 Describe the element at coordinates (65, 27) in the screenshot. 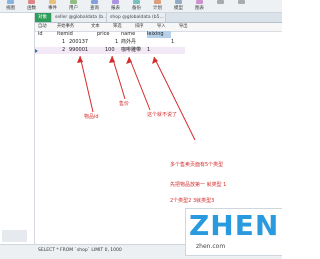

I see `begin-transaction-button: 开始事务` at that location.